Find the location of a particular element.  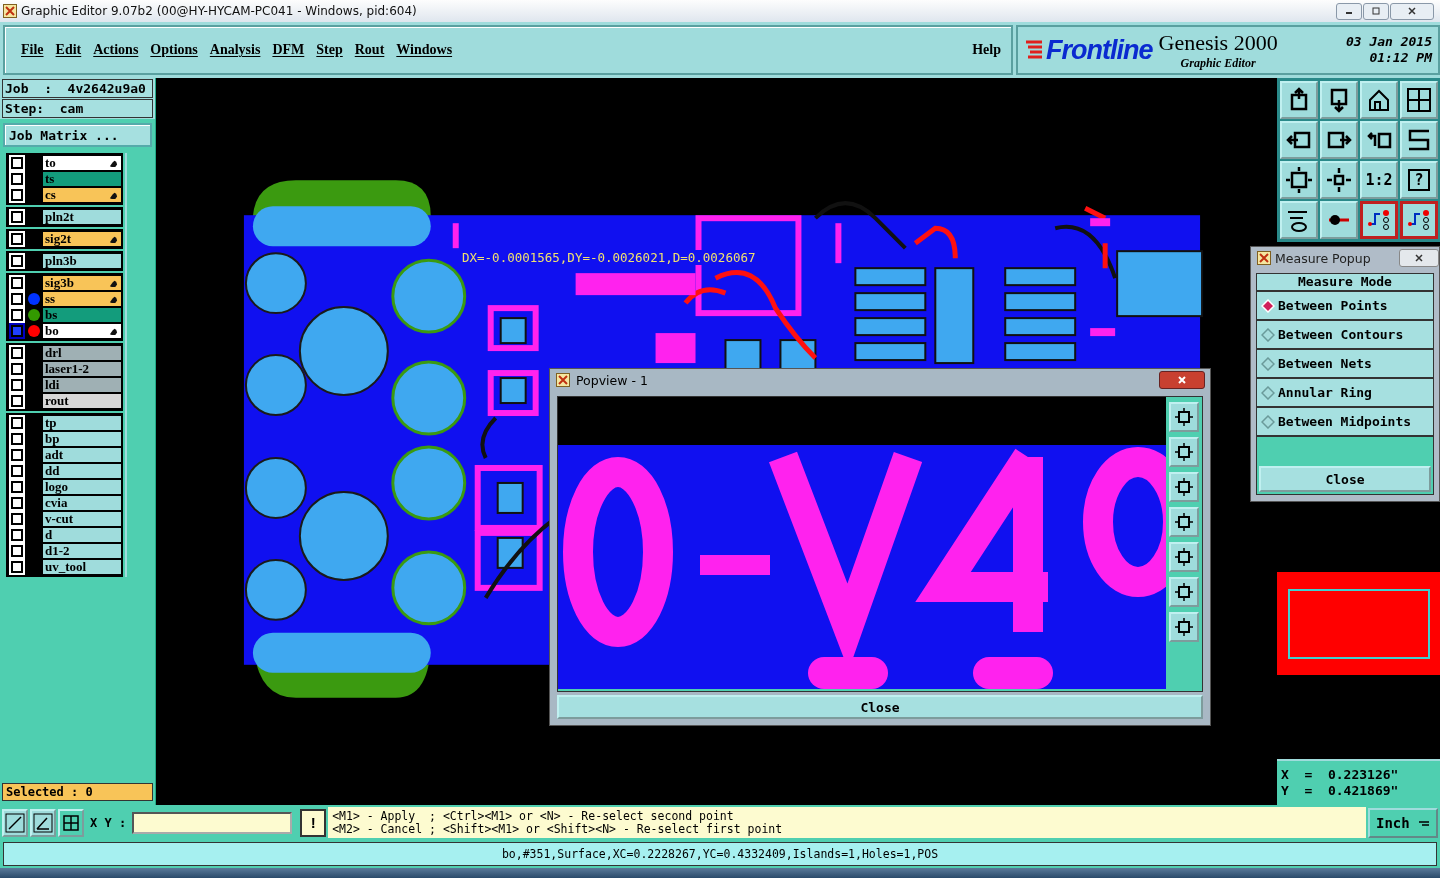

layer-item: pln3b is located at coordinates (82, 261).